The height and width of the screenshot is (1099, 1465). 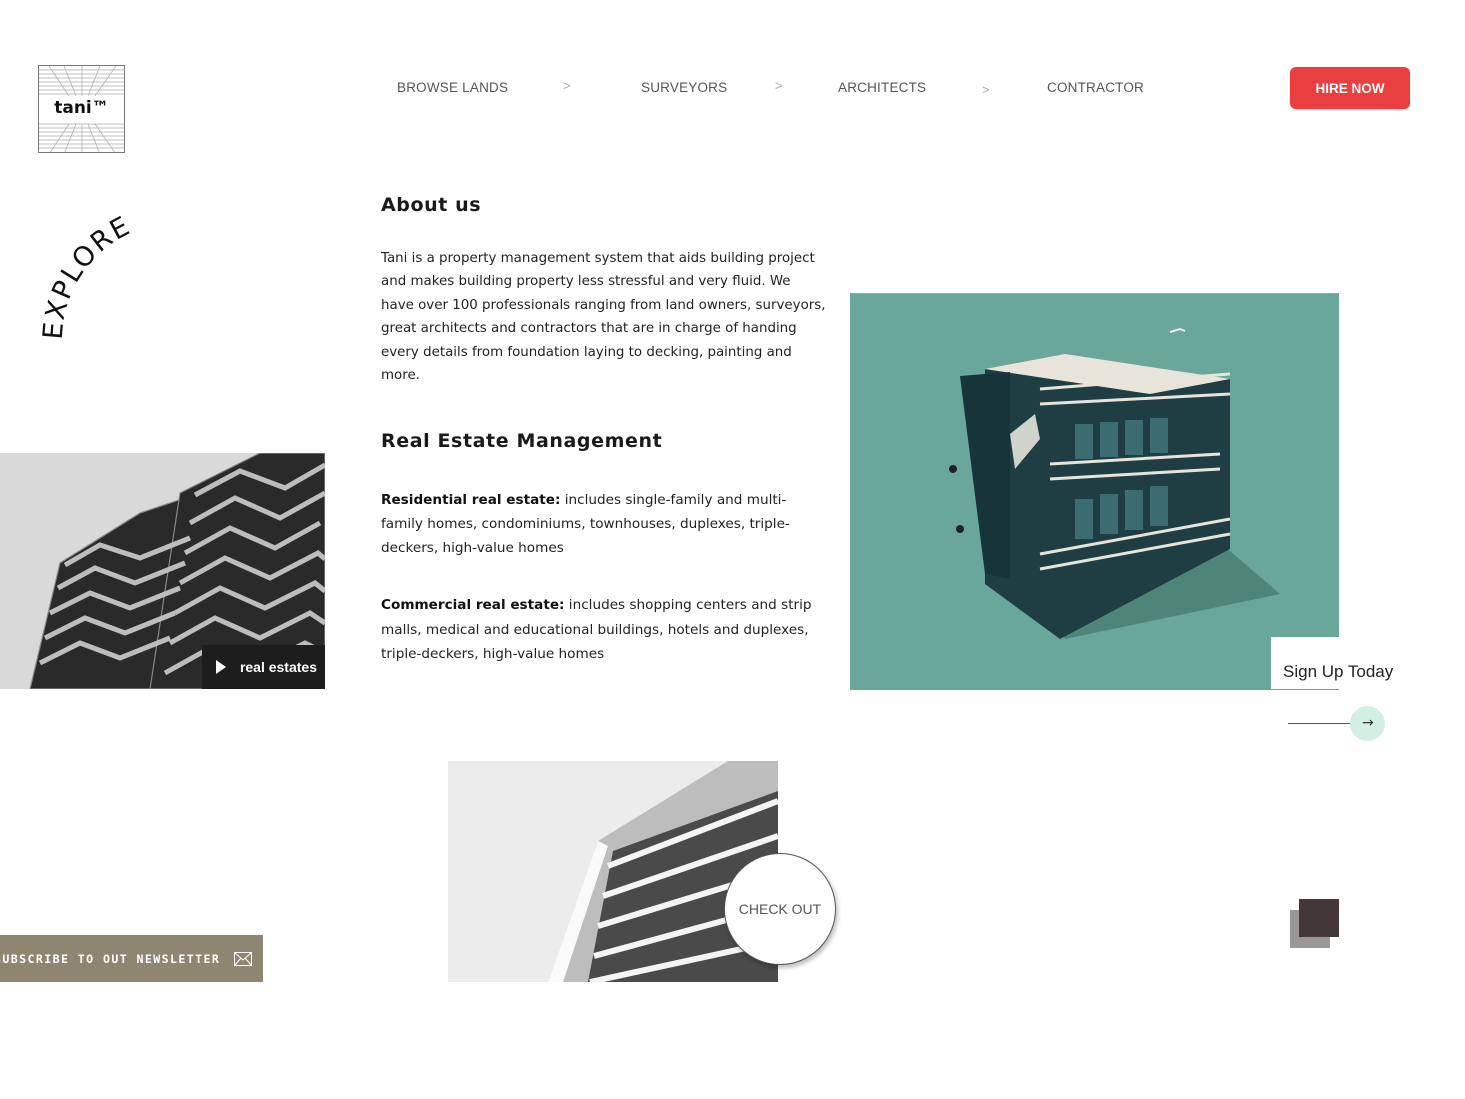 I want to click on real-estates-image: real estates, so click(x=162, y=571).